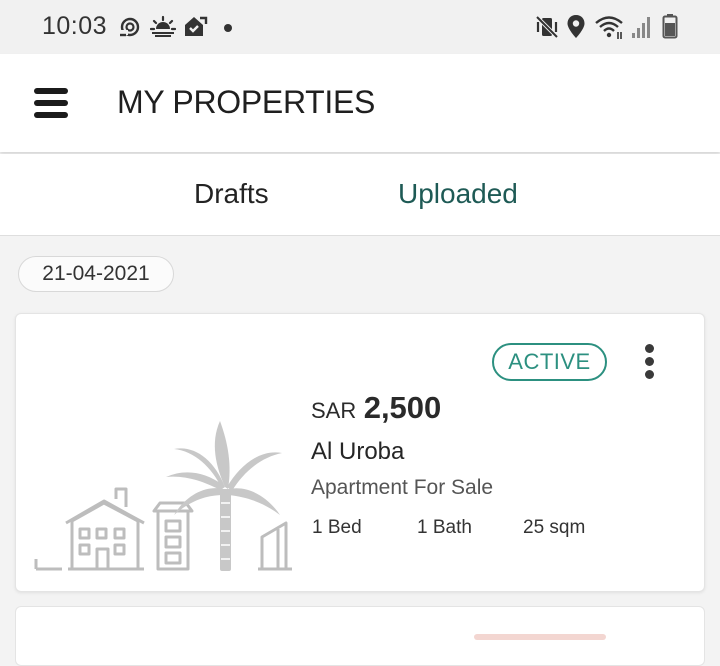  I want to click on city-palm-placeholder-icon, so click(163, 496).